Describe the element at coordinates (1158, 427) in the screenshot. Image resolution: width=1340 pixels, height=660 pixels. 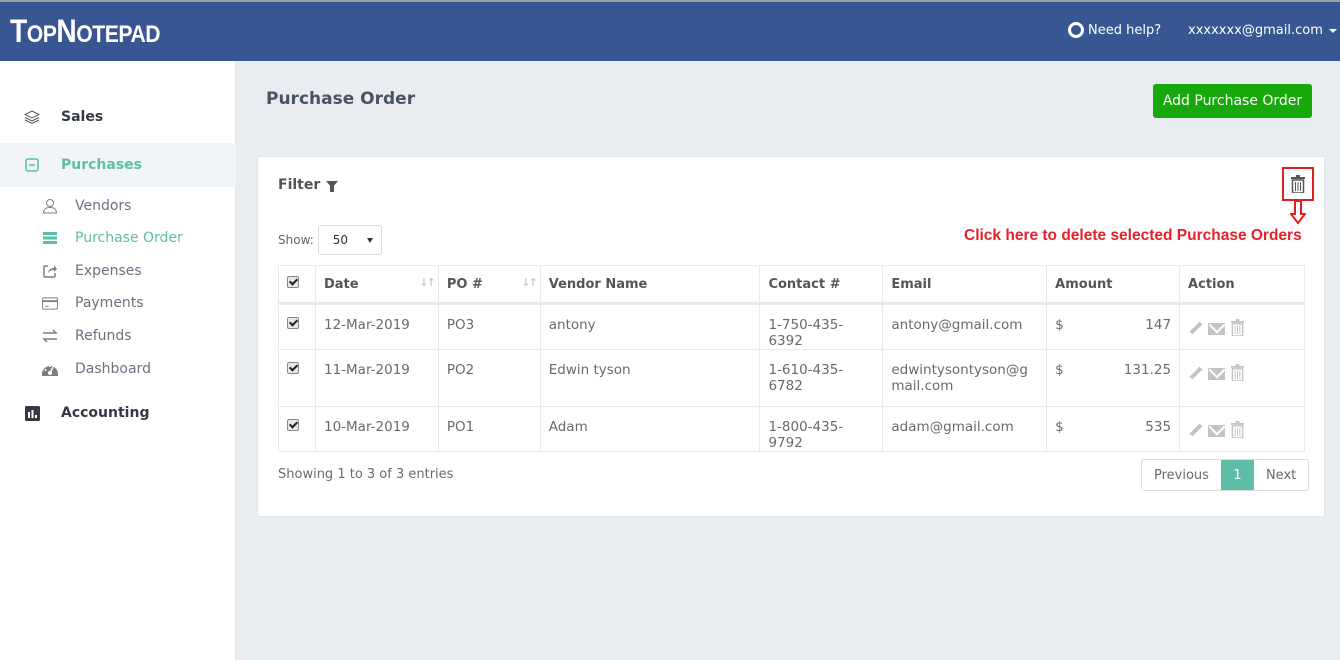
I see `amount-value: 535` at that location.